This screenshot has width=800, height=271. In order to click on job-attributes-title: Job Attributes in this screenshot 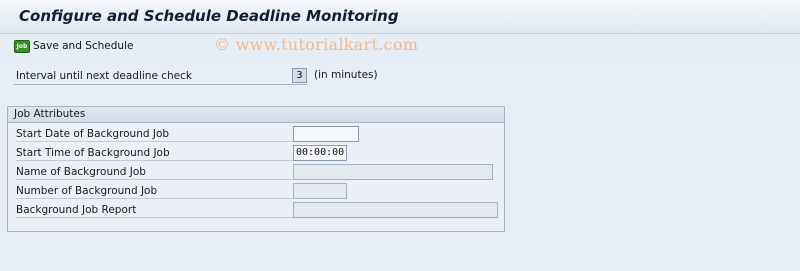, I will do `click(50, 114)`.